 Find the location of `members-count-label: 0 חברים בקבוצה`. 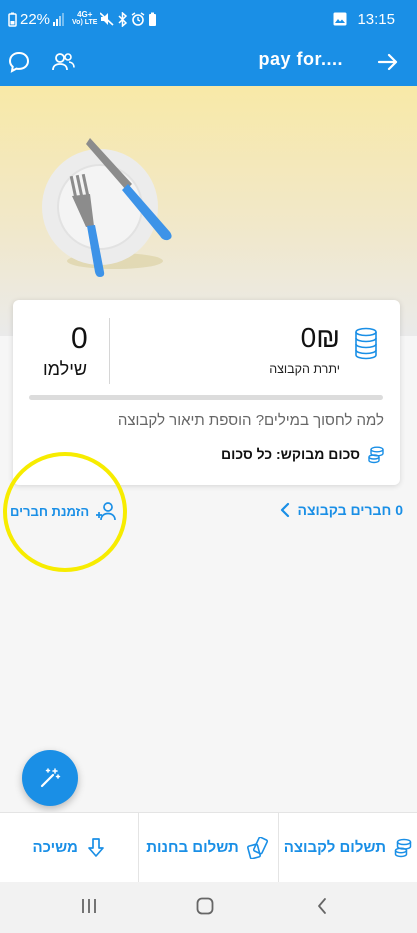

members-count-label: 0 חברים בקבוצה is located at coordinates (350, 510).